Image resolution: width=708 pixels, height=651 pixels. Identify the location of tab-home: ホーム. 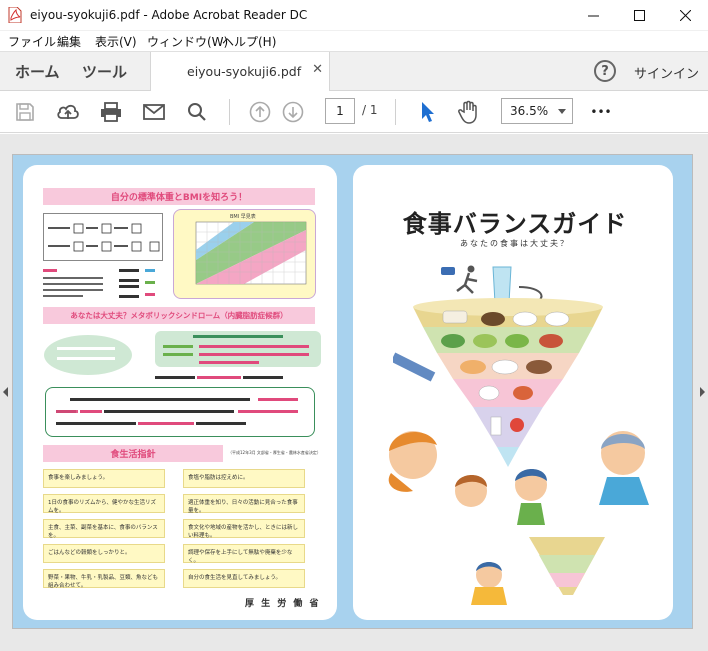
(37, 71).